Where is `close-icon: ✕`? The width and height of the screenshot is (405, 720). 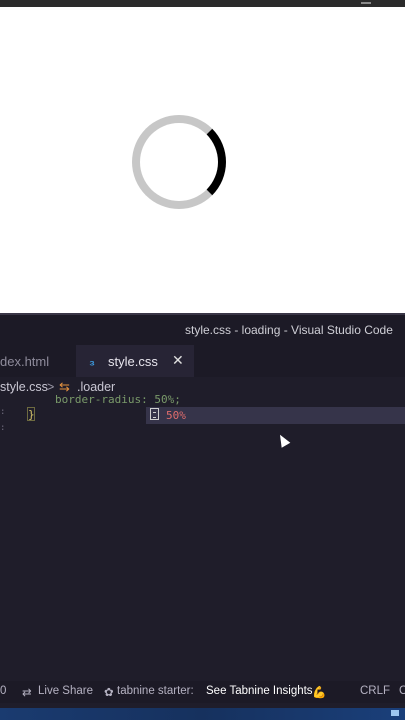 close-icon: ✕ is located at coordinates (178, 360).